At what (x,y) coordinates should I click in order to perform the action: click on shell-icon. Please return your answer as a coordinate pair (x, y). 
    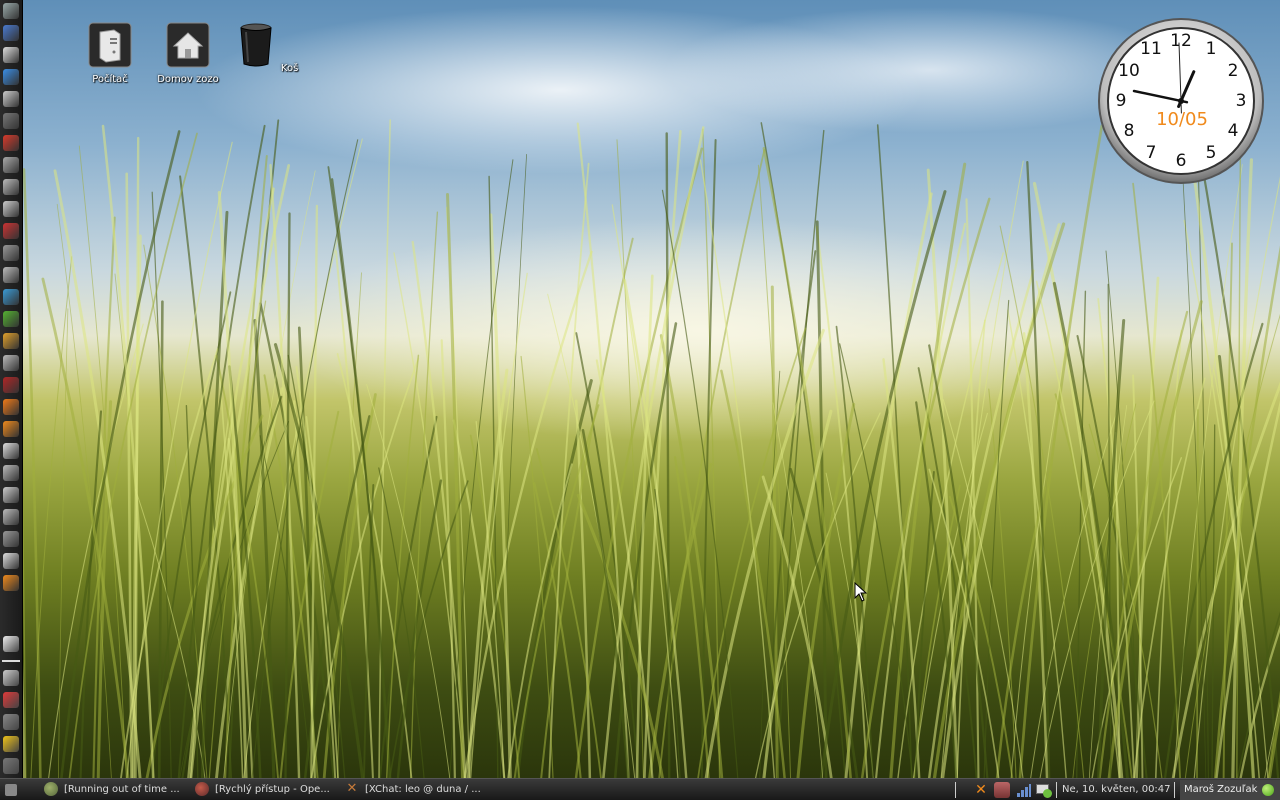
    Looking at the image, I should click on (11, 253).